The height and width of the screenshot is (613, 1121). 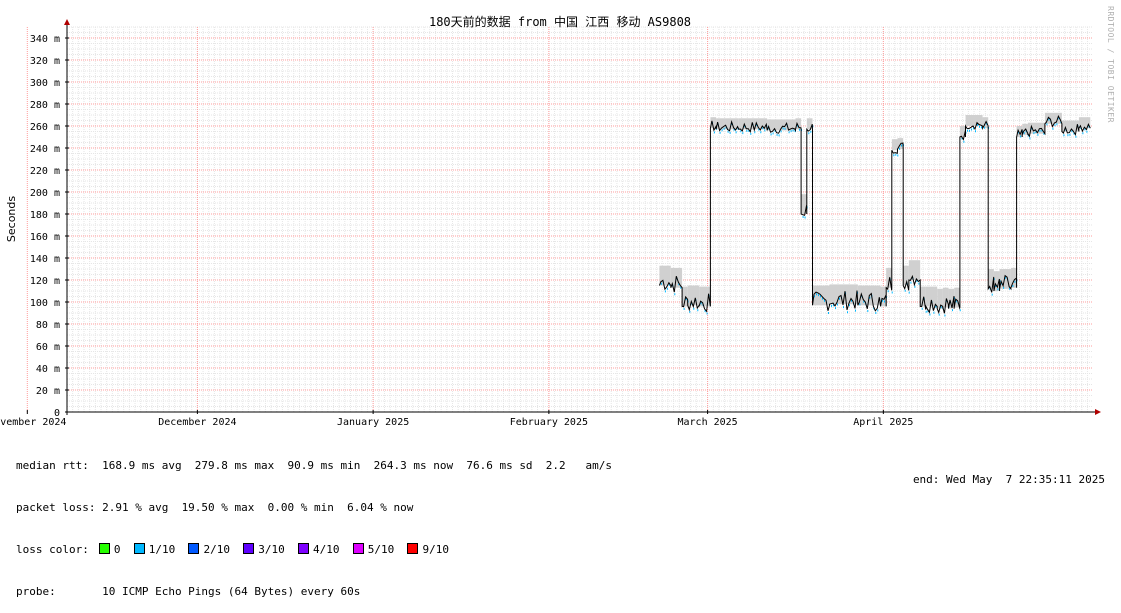 I want to click on y-tick-label: 100 m, so click(x=45, y=303).